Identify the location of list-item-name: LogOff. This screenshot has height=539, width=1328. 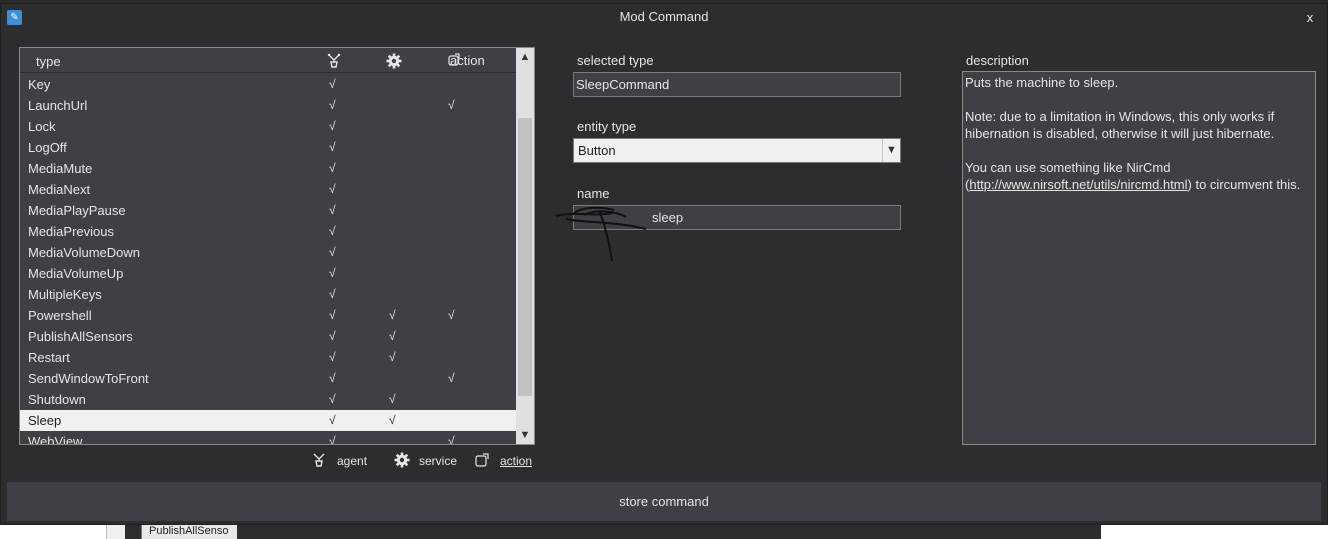
(47, 147).